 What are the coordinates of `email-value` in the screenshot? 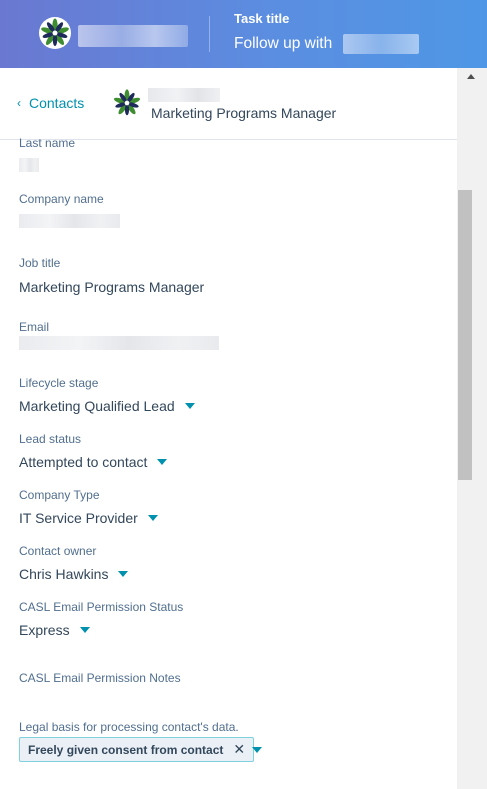 It's located at (119, 343).